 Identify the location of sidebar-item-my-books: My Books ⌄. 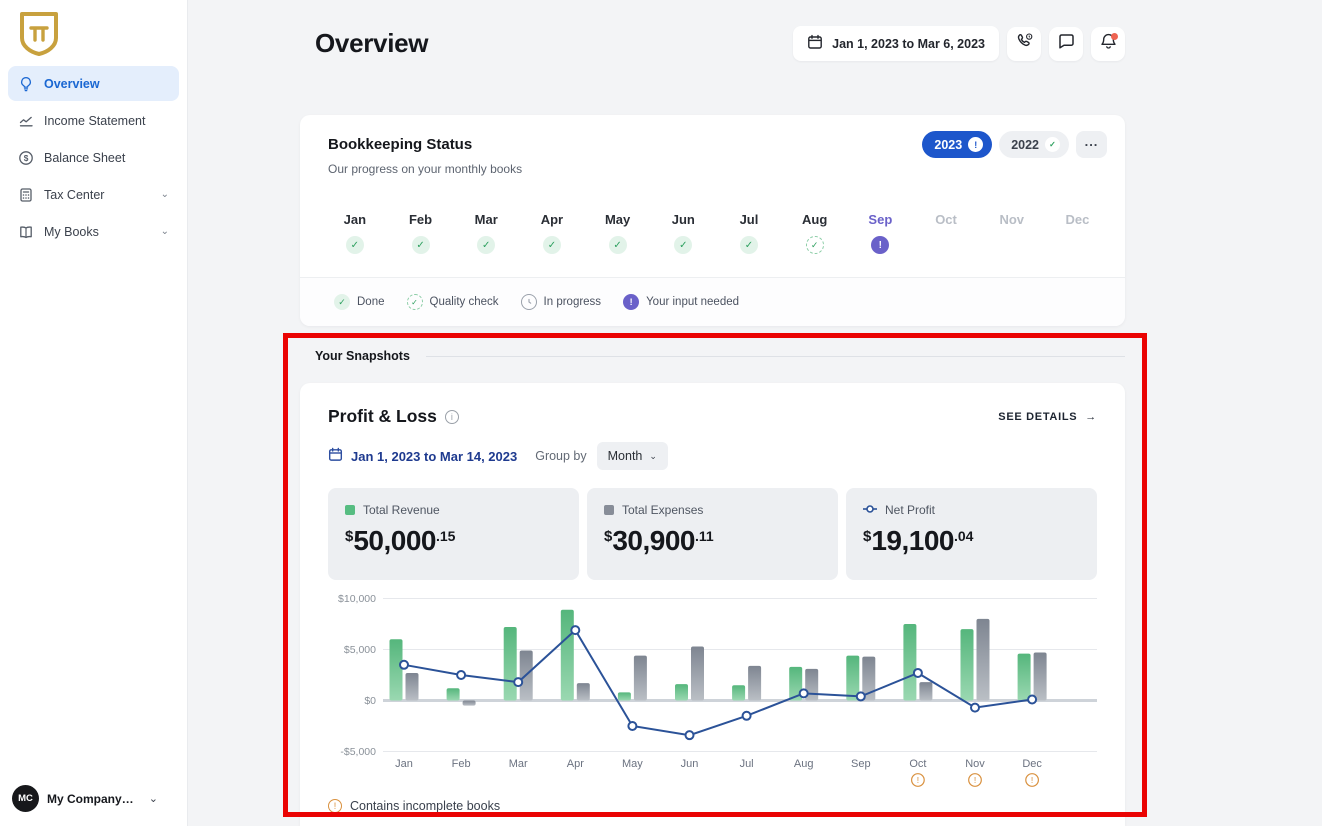
(93, 231).